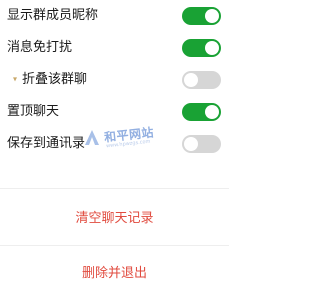 This screenshot has width=320, height=296. What do you see at coordinates (114, 274) in the screenshot?
I see `delete-exit-button: 删除并退出` at bounding box center [114, 274].